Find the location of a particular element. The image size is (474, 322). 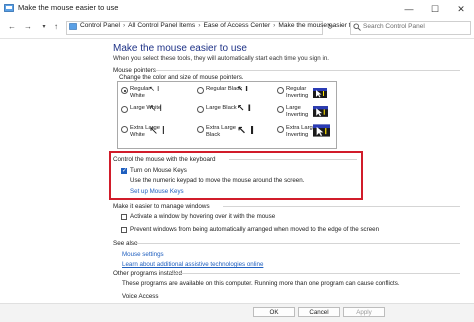

recent-locations-icon: ▾ is located at coordinates (44, 27).